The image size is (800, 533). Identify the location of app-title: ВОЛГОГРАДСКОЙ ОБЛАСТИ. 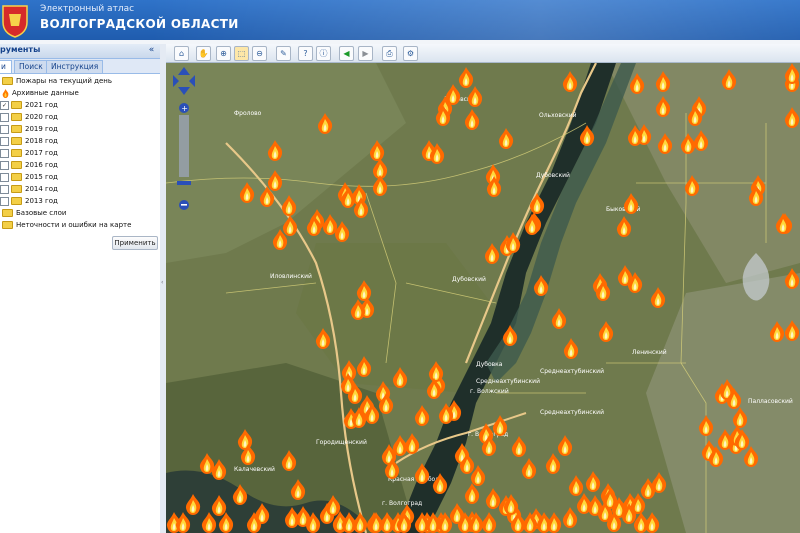
(139, 24).